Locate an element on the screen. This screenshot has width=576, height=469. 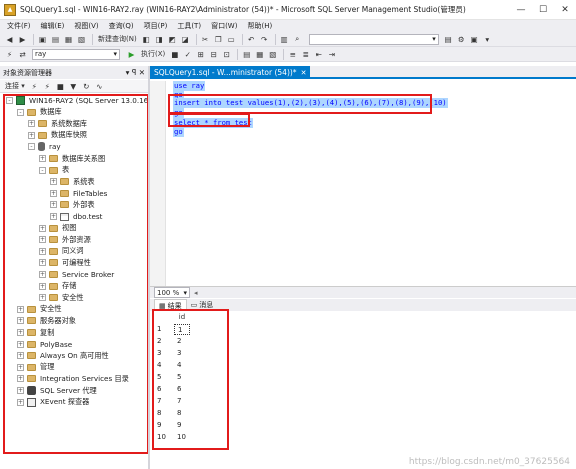
menu-edit: 编辑(E) is located at coordinates (53, 26).